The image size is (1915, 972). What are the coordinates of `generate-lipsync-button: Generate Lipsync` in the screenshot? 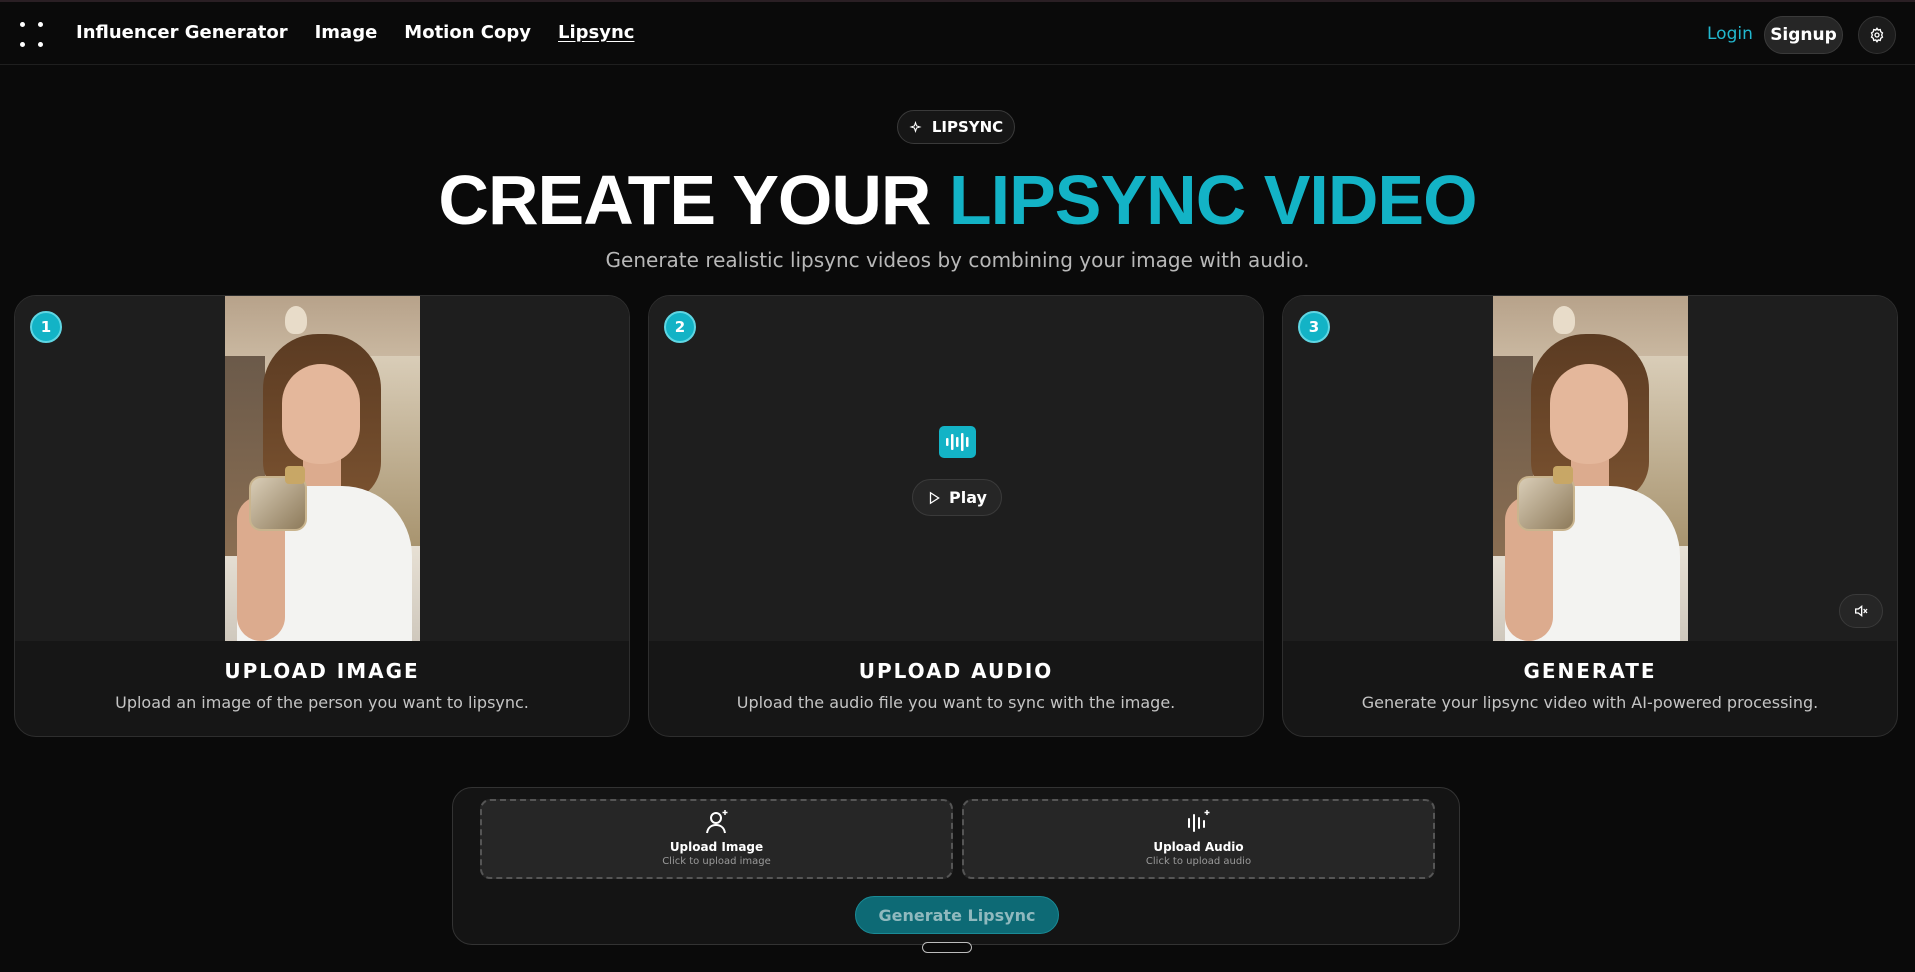 It's located at (957, 915).